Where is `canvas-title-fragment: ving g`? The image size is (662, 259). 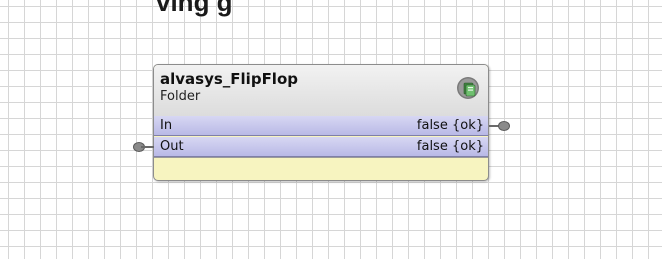 canvas-title-fragment: ving g is located at coordinates (194, 8).